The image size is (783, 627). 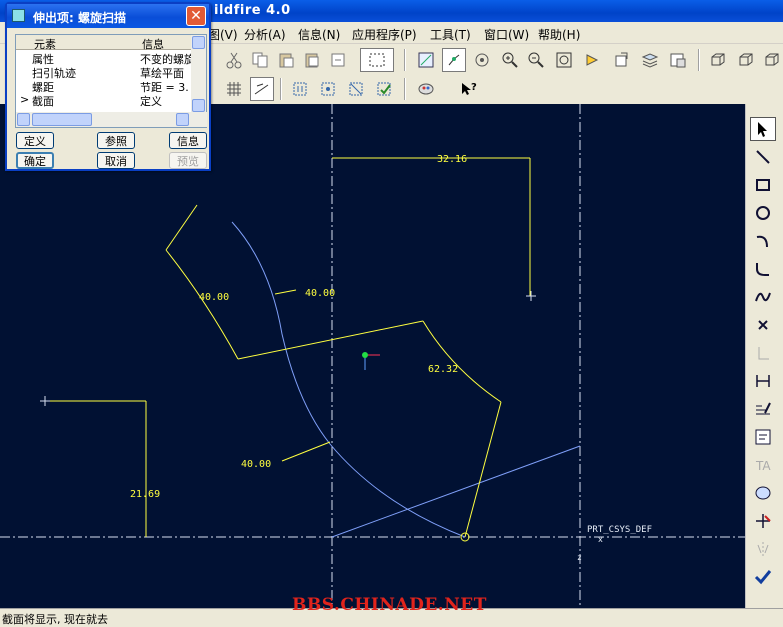 I want to click on row-element: 截面, so click(x=43, y=101).